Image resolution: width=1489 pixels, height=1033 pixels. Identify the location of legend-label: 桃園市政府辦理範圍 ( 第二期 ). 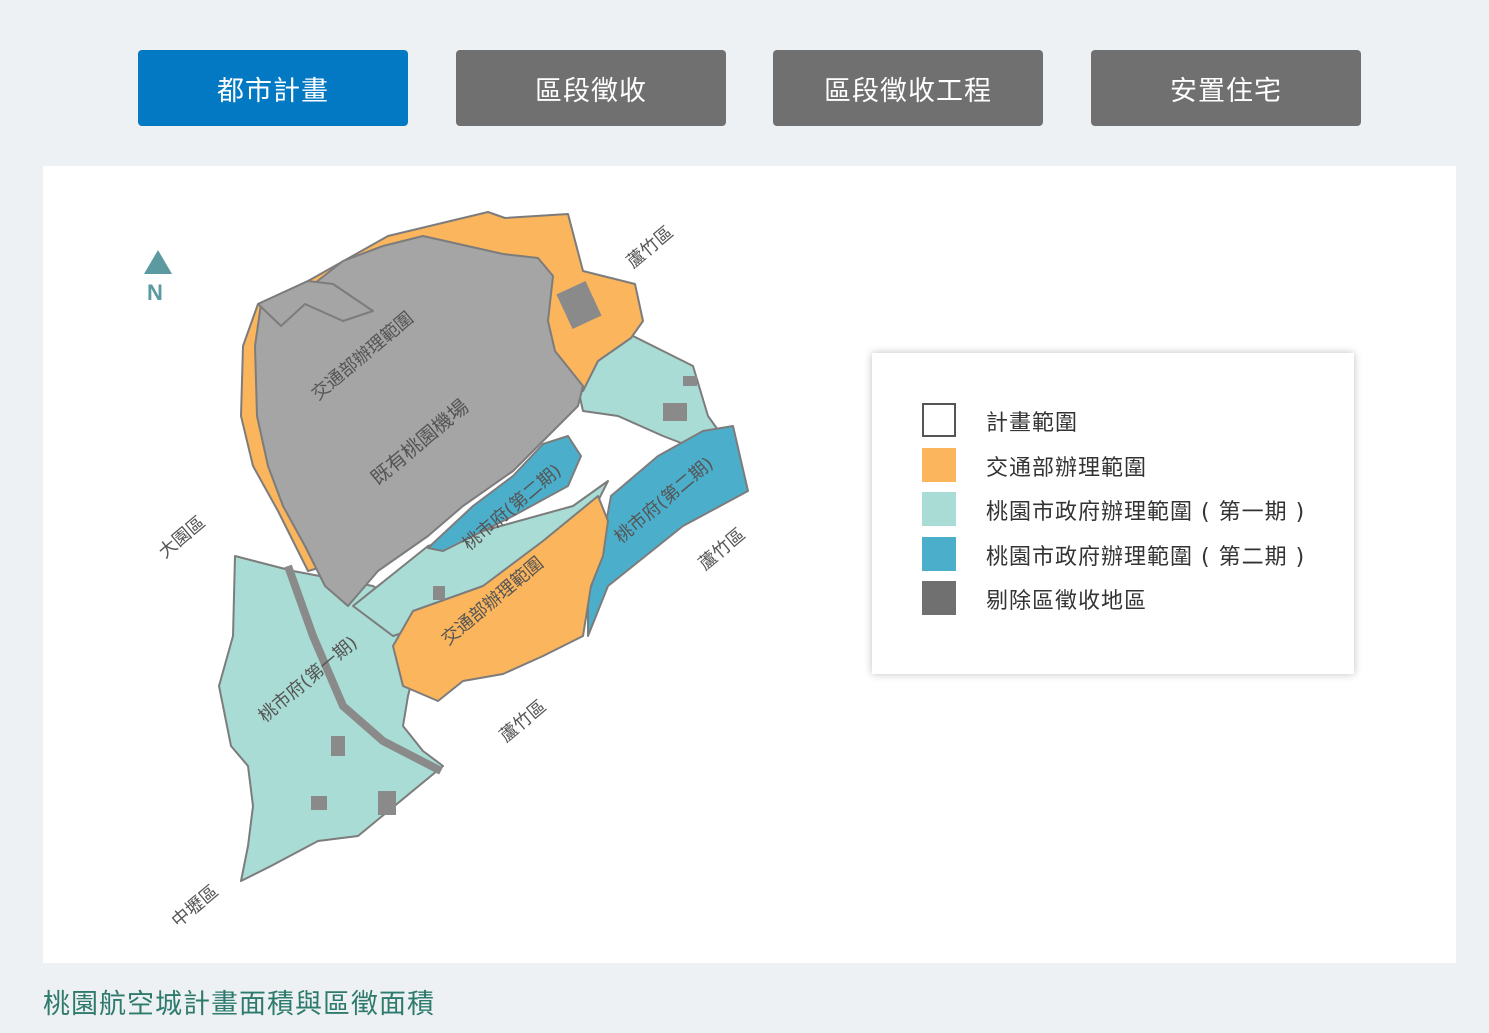
(1146, 557).